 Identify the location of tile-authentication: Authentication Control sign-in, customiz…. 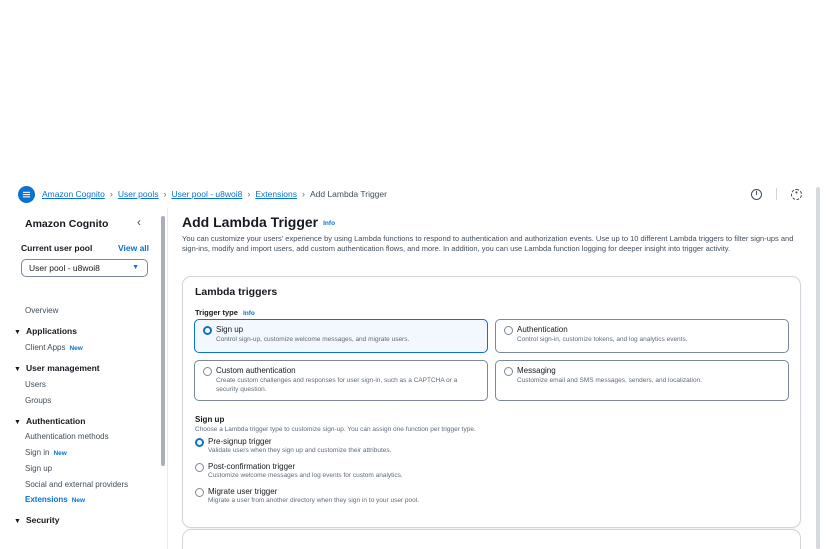
(642, 336).